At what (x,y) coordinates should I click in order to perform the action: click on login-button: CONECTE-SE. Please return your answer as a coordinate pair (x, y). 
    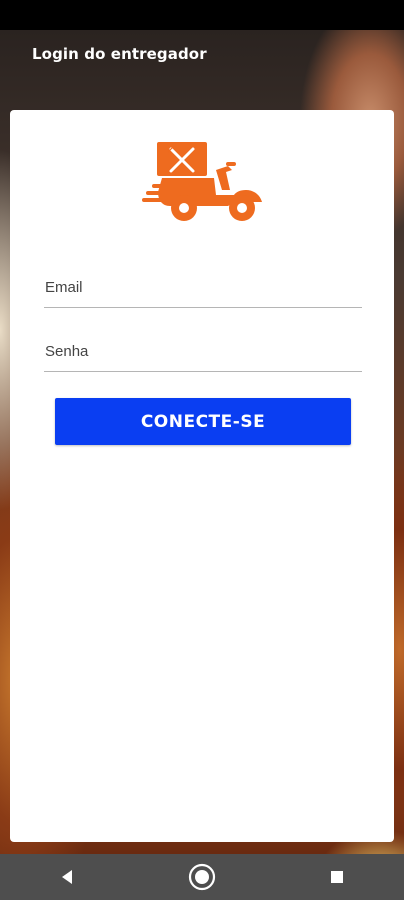
    Looking at the image, I should click on (203, 421).